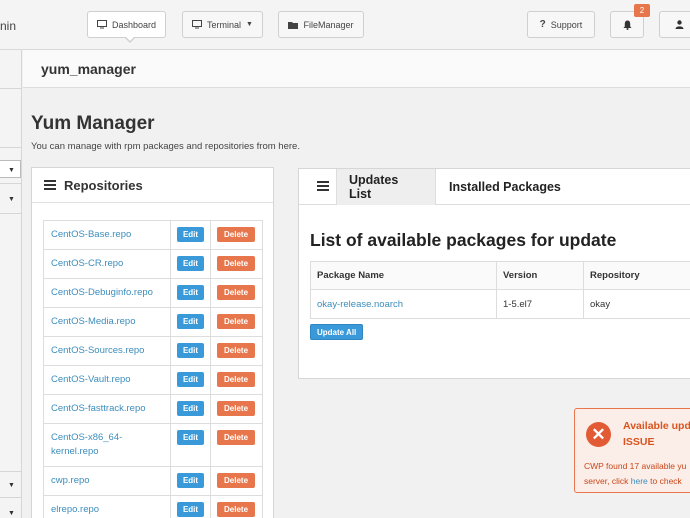 The image size is (690, 518). Describe the element at coordinates (674, 24) in the screenshot. I see `user-menu-button` at that location.